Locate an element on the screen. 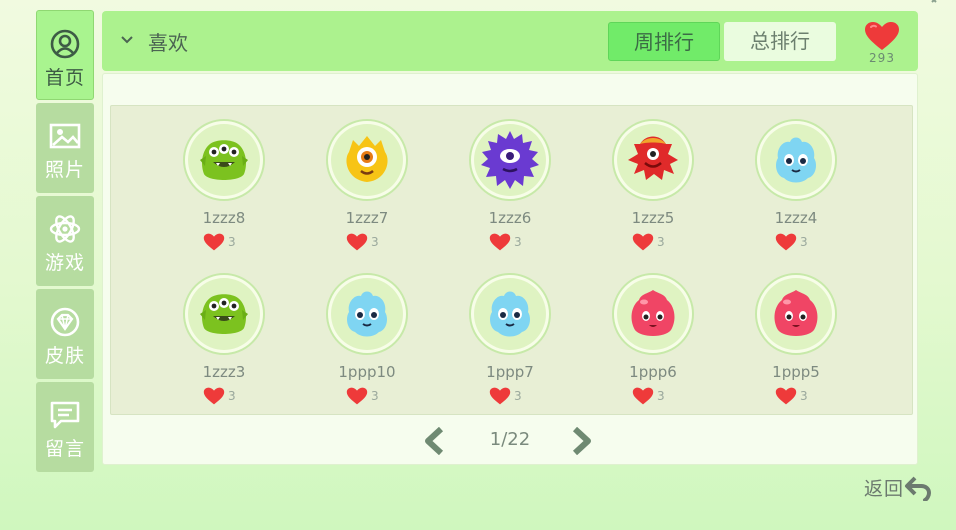 The width and height of the screenshot is (956, 530). sidebar-item-games: 游戏 is located at coordinates (65, 241).